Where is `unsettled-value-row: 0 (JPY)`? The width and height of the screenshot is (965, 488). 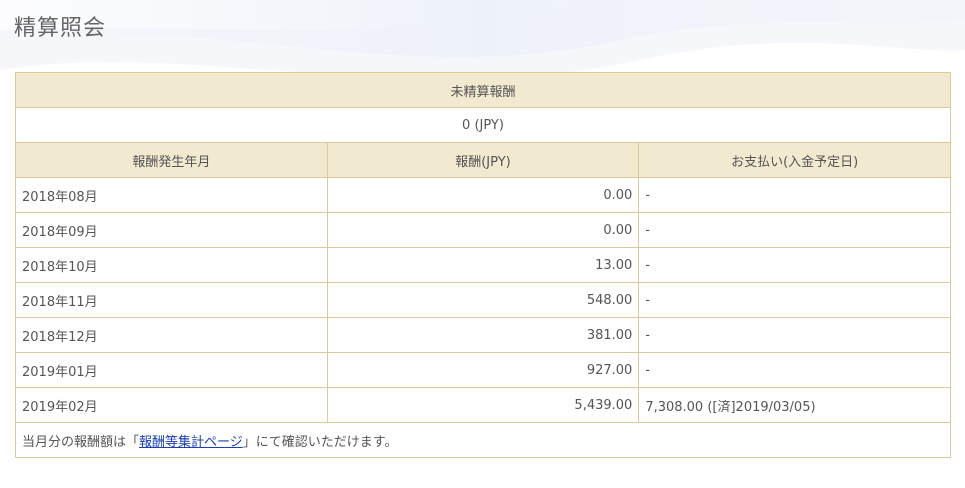
unsettled-value-row: 0 (JPY) is located at coordinates (483, 125).